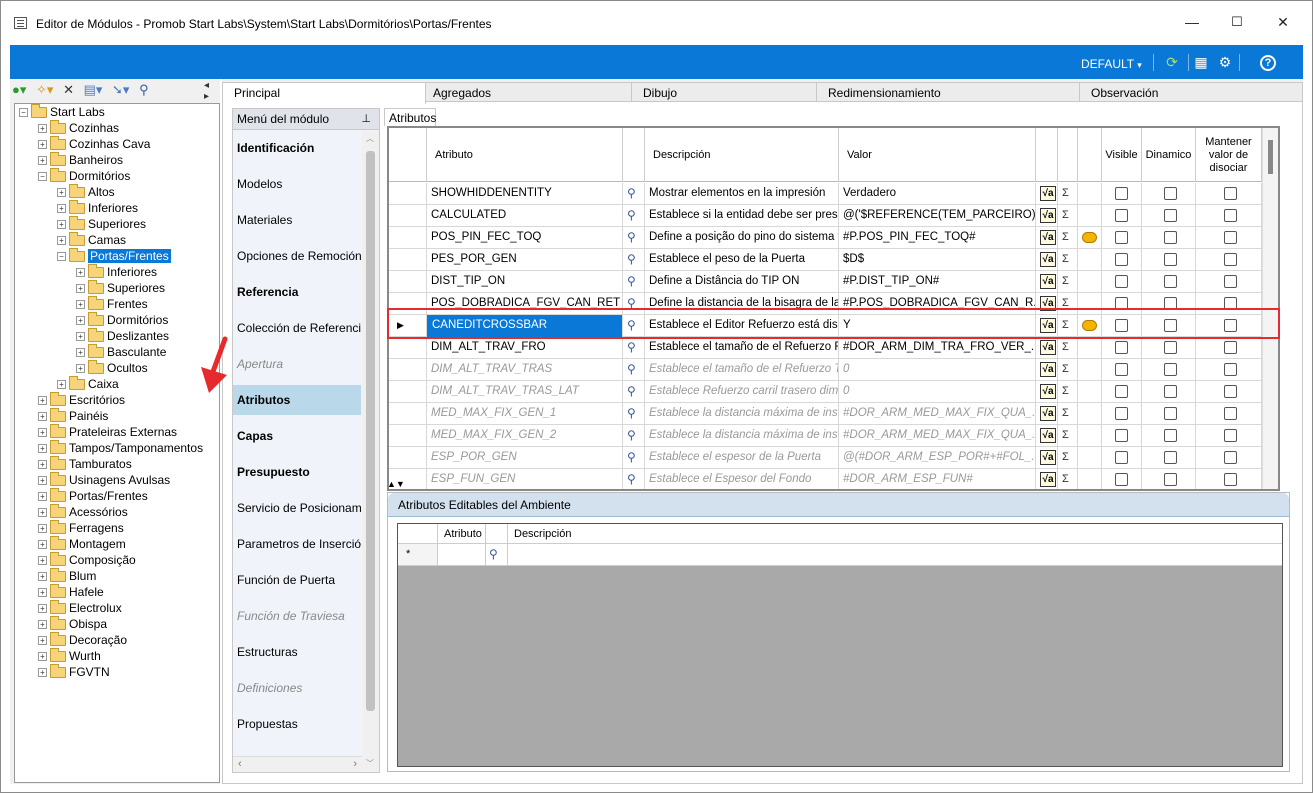  What do you see at coordinates (84, 176) in the screenshot?
I see `tree-item: − Dormitórios` at bounding box center [84, 176].